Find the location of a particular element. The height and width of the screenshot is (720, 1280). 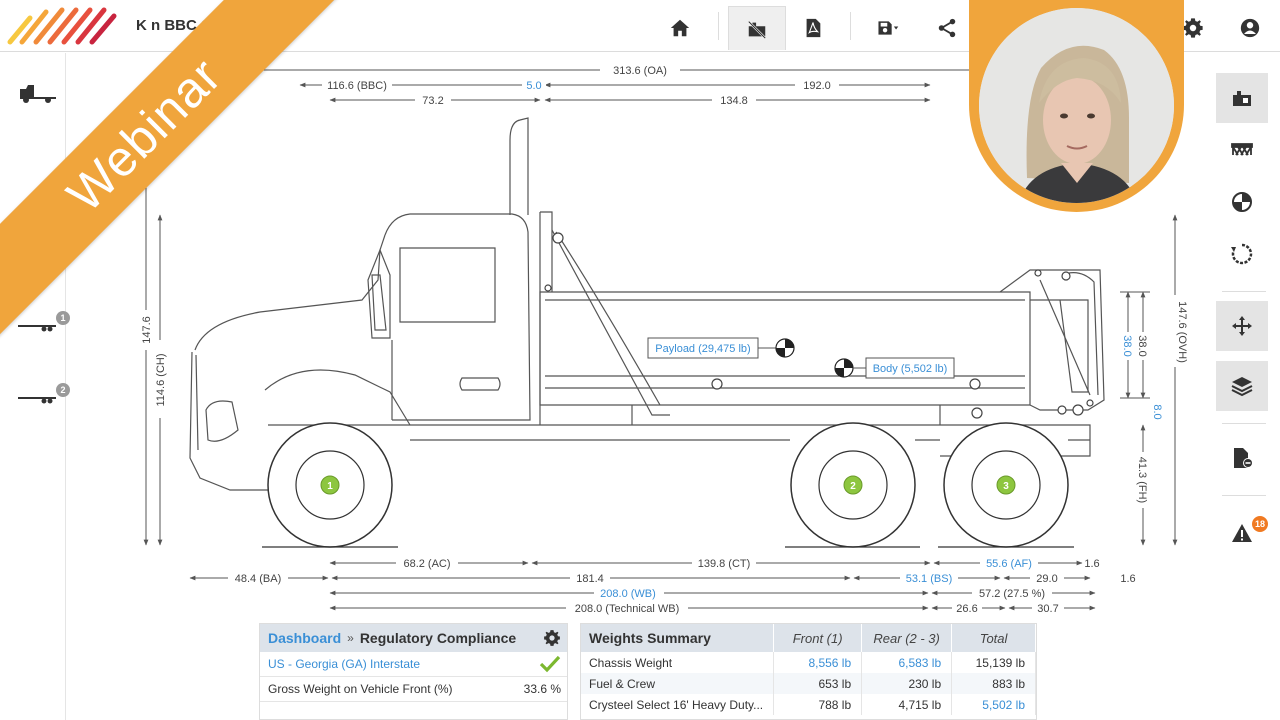

center-of-gravity-icon is located at coordinates (1242, 202).